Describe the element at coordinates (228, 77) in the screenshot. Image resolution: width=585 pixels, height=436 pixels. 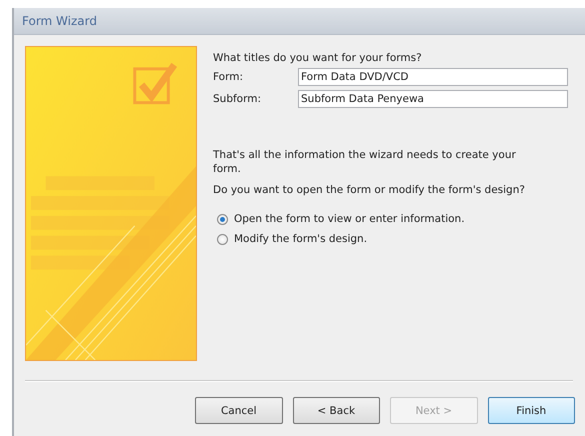
I see `field-label: Form:` at that location.